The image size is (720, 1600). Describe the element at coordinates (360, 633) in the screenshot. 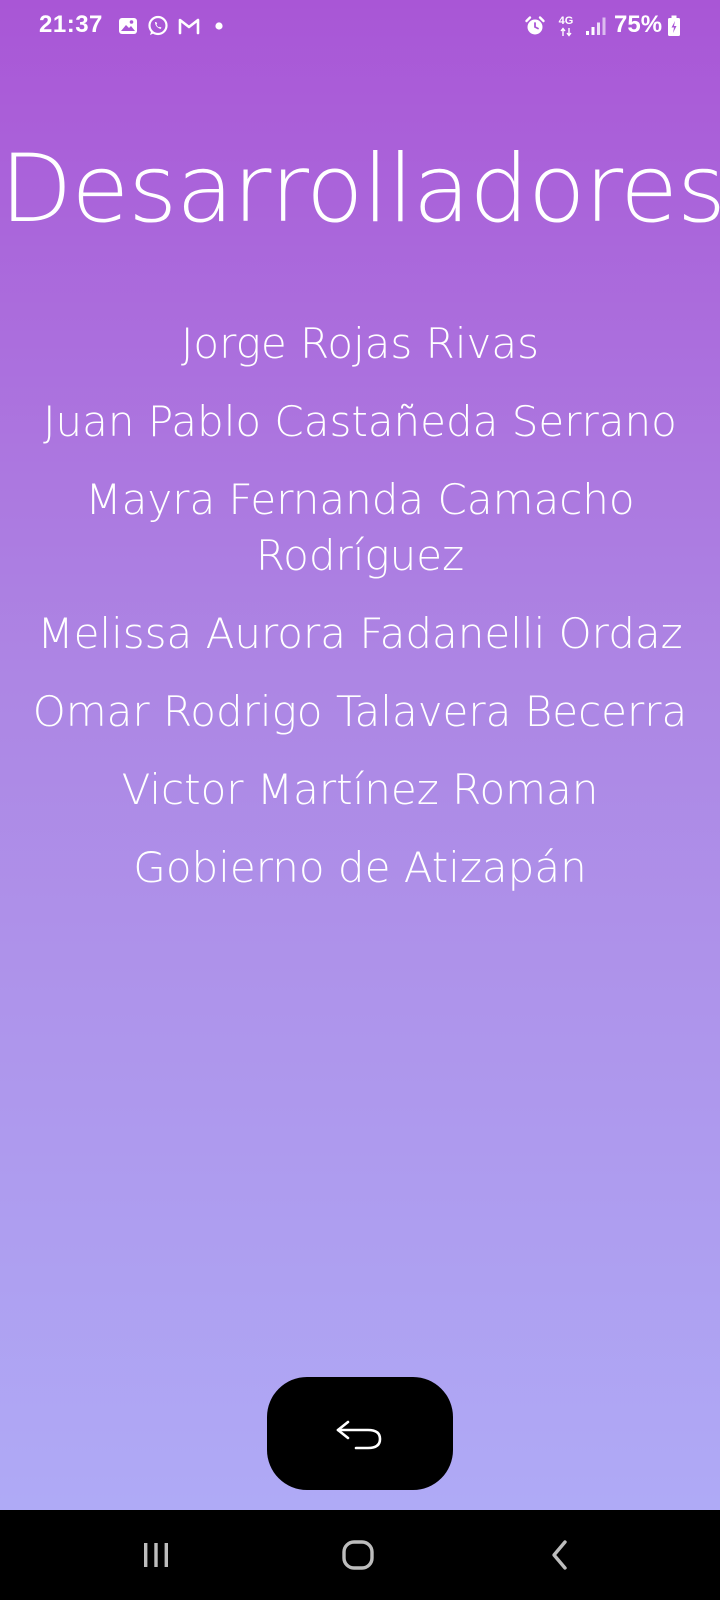

I see `developer-name: Melissa Aurora Fadanelli Ordaz` at that location.